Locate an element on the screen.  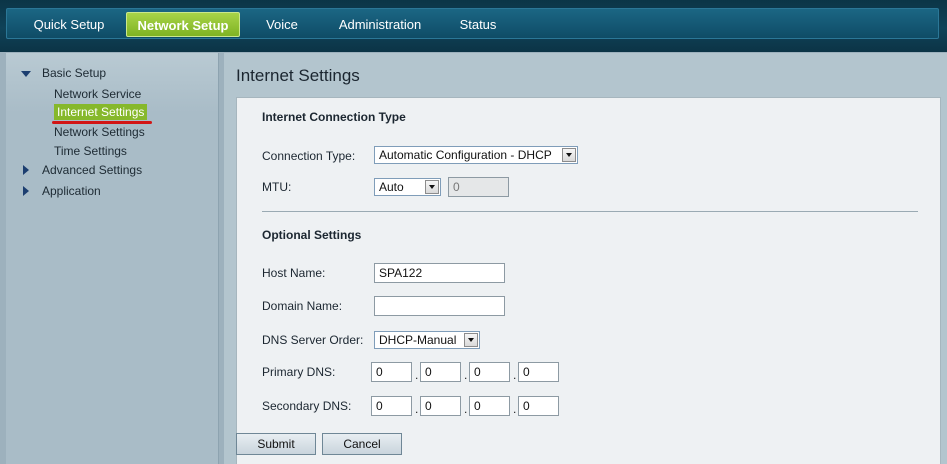
dns-server-order-select: DHCP-Manual is located at coordinates (427, 340).